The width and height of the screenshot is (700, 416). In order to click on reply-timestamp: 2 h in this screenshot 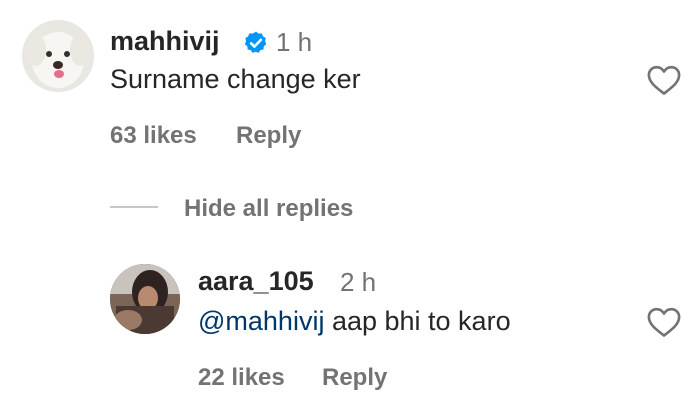, I will do `click(358, 282)`.